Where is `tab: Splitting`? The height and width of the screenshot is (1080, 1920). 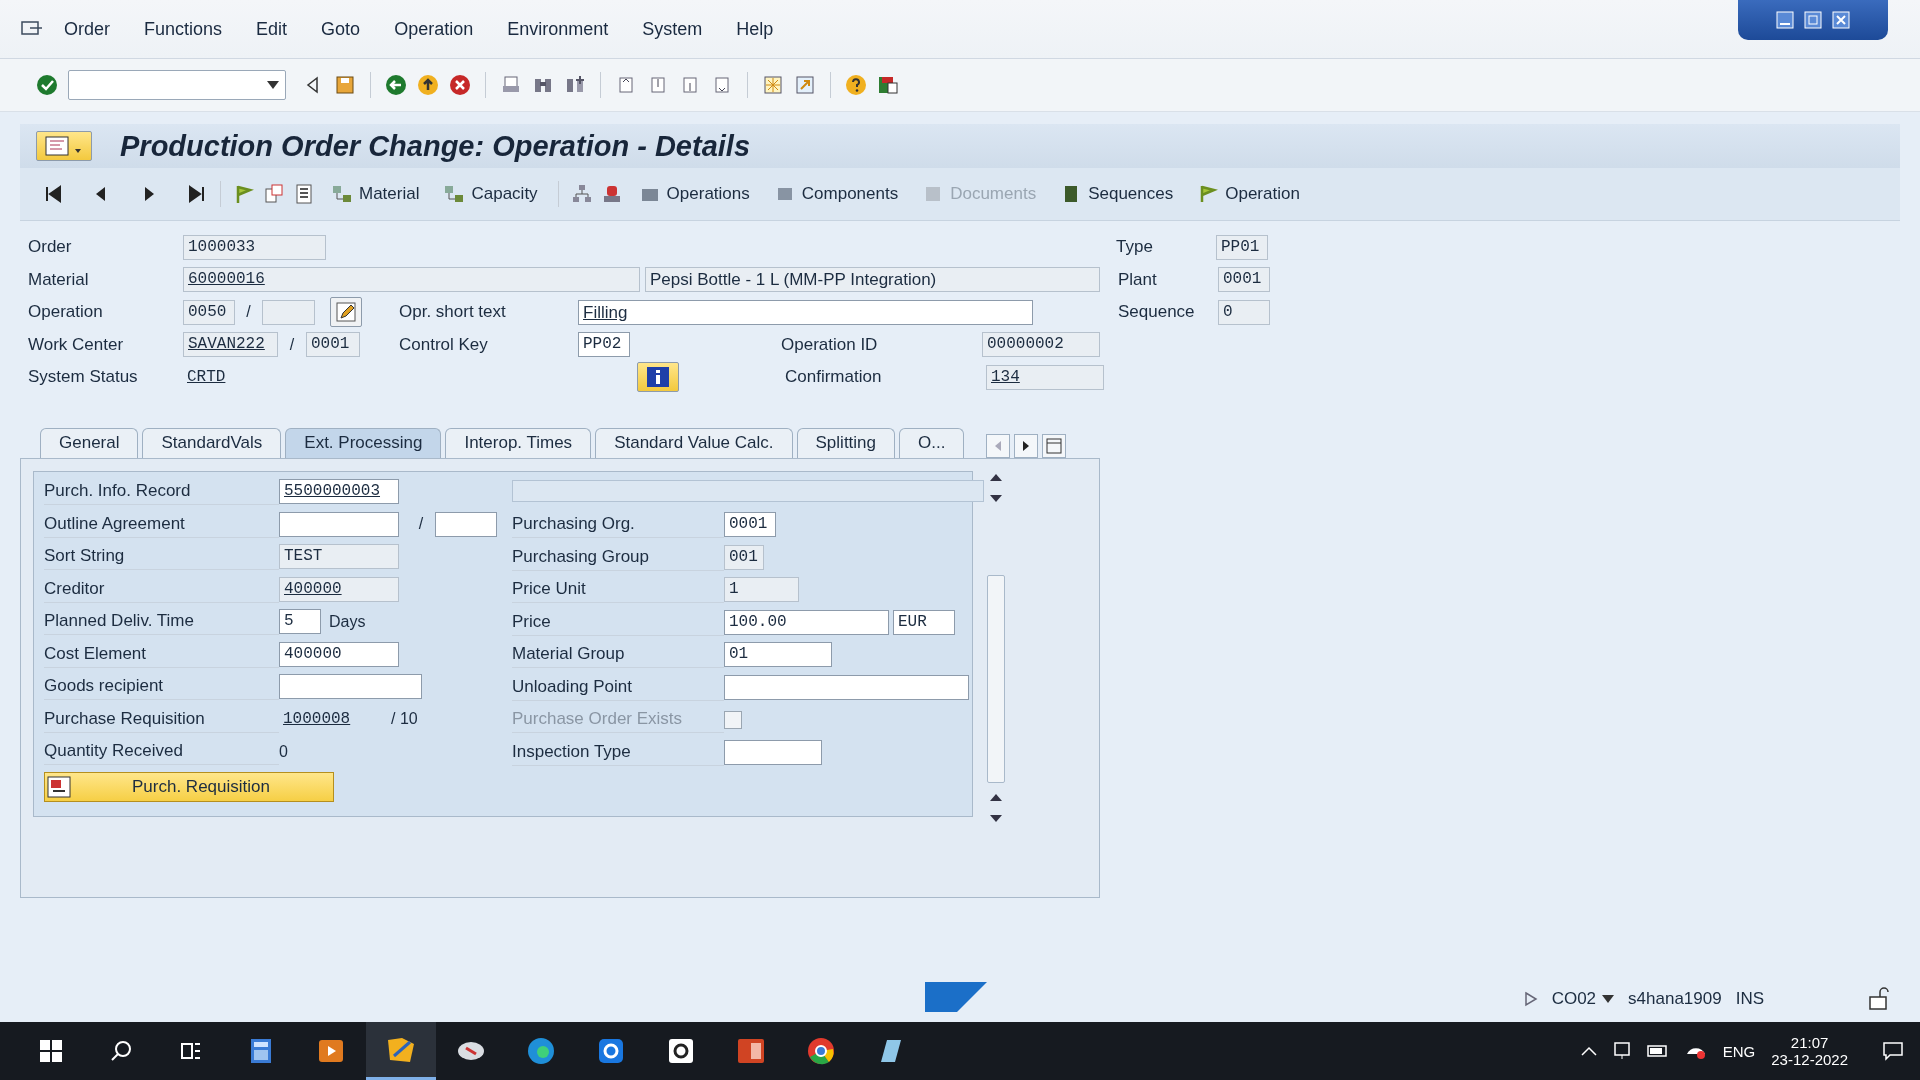 tab: Splitting is located at coordinates (845, 442).